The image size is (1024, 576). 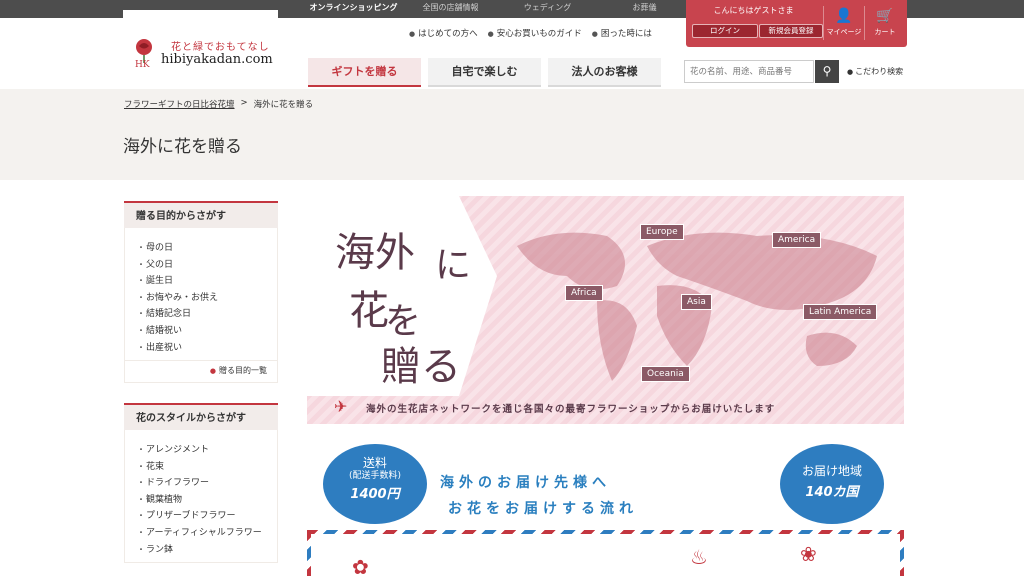 What do you see at coordinates (622, 33) in the screenshot?
I see `link-help: 困った時には` at bounding box center [622, 33].